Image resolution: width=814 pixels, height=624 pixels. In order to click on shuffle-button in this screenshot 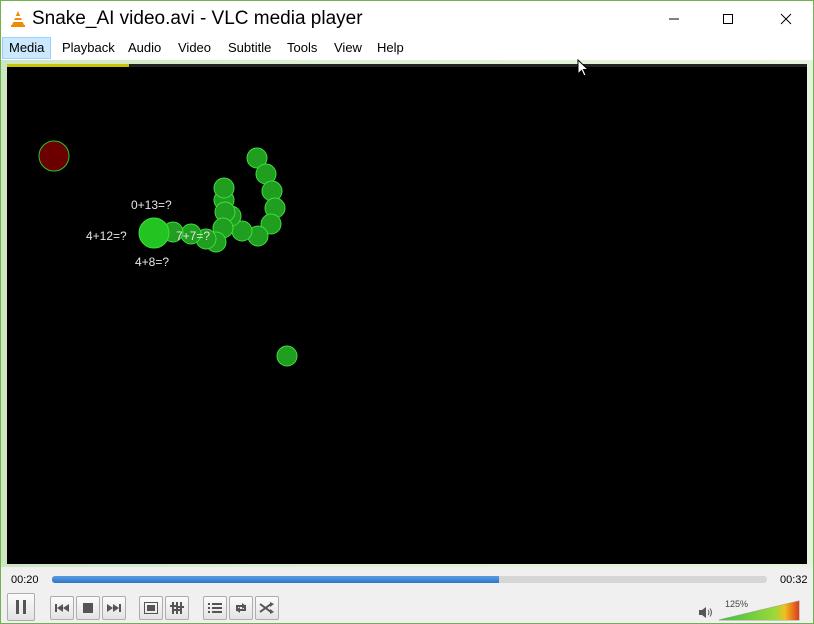, I will do `click(267, 608)`.